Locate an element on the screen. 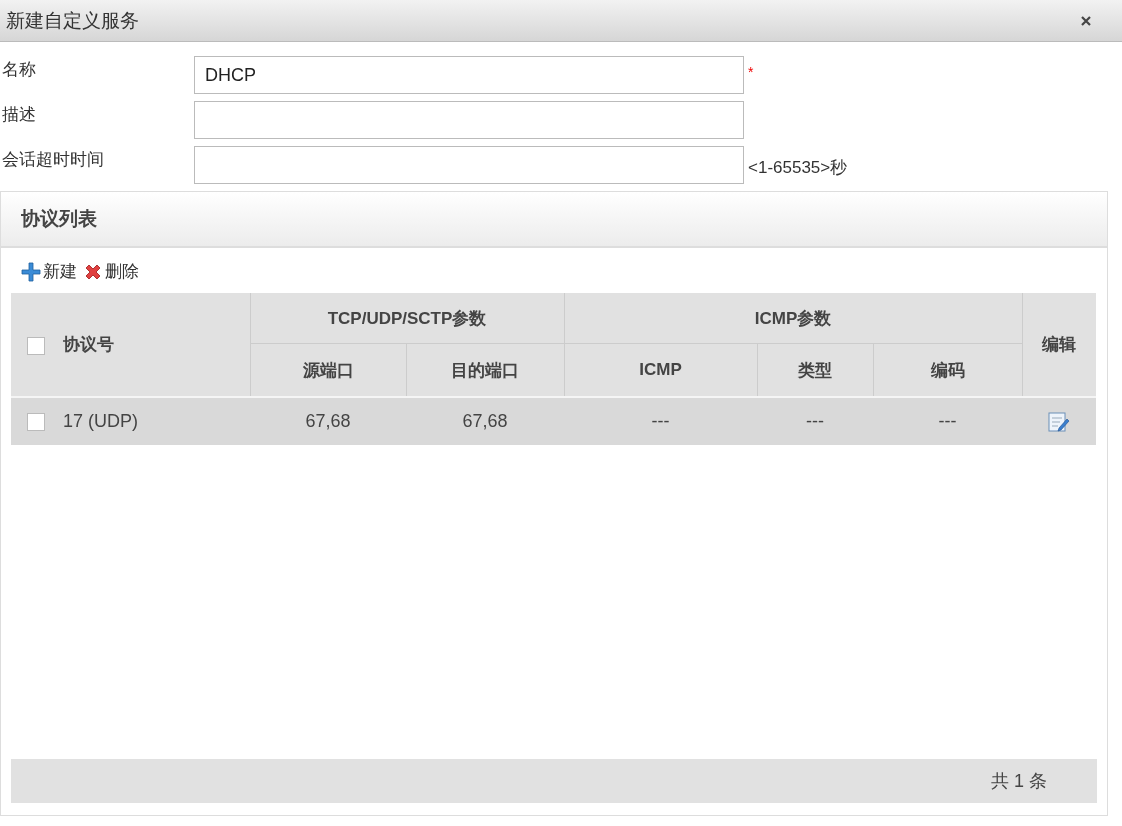 The height and width of the screenshot is (826, 1122). input-field: DHCP is located at coordinates (469, 75).